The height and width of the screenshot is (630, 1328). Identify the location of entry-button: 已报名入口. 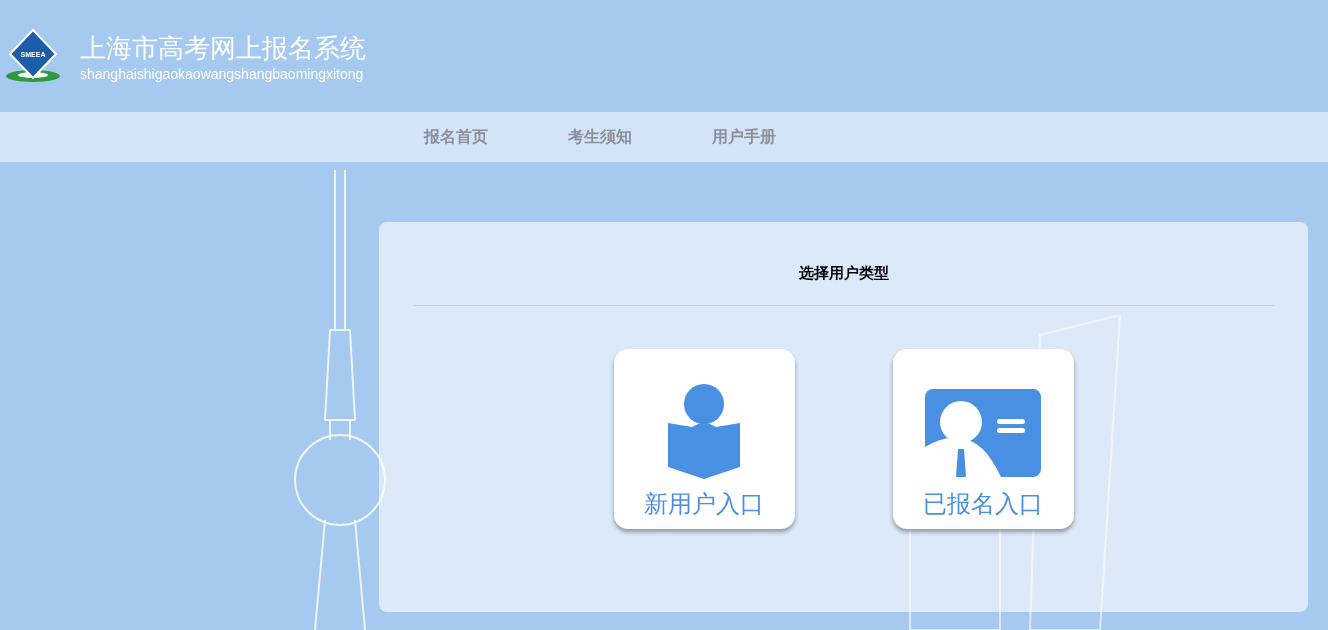
(983, 438).